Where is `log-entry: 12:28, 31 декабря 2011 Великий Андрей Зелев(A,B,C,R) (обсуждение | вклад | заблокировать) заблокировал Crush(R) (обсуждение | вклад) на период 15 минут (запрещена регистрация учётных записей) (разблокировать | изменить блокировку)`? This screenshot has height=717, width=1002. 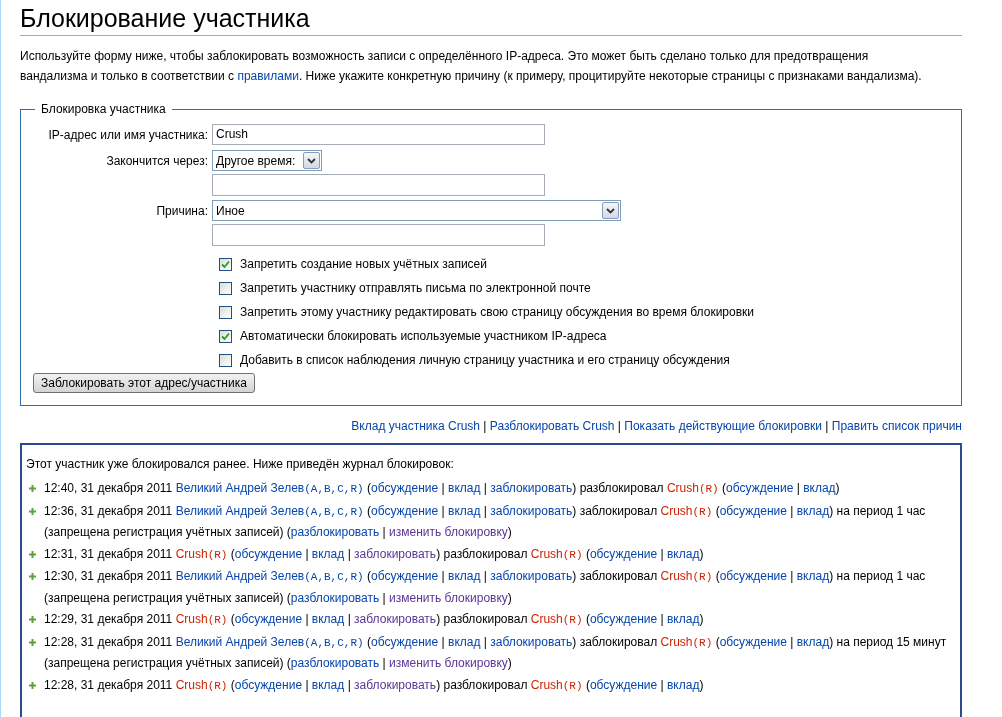
log-entry: 12:28, 31 декабря 2011 Великий Андрей Зелев(A,B,C,R) (обсуждение | вклад | заблокировать) заблокировал Crush(R) (обсуждение | вклад) на период 15 минут (запрещена регистрация учётных записей) (разблокировать | изменить блокировку) is located at coordinates (496, 652).